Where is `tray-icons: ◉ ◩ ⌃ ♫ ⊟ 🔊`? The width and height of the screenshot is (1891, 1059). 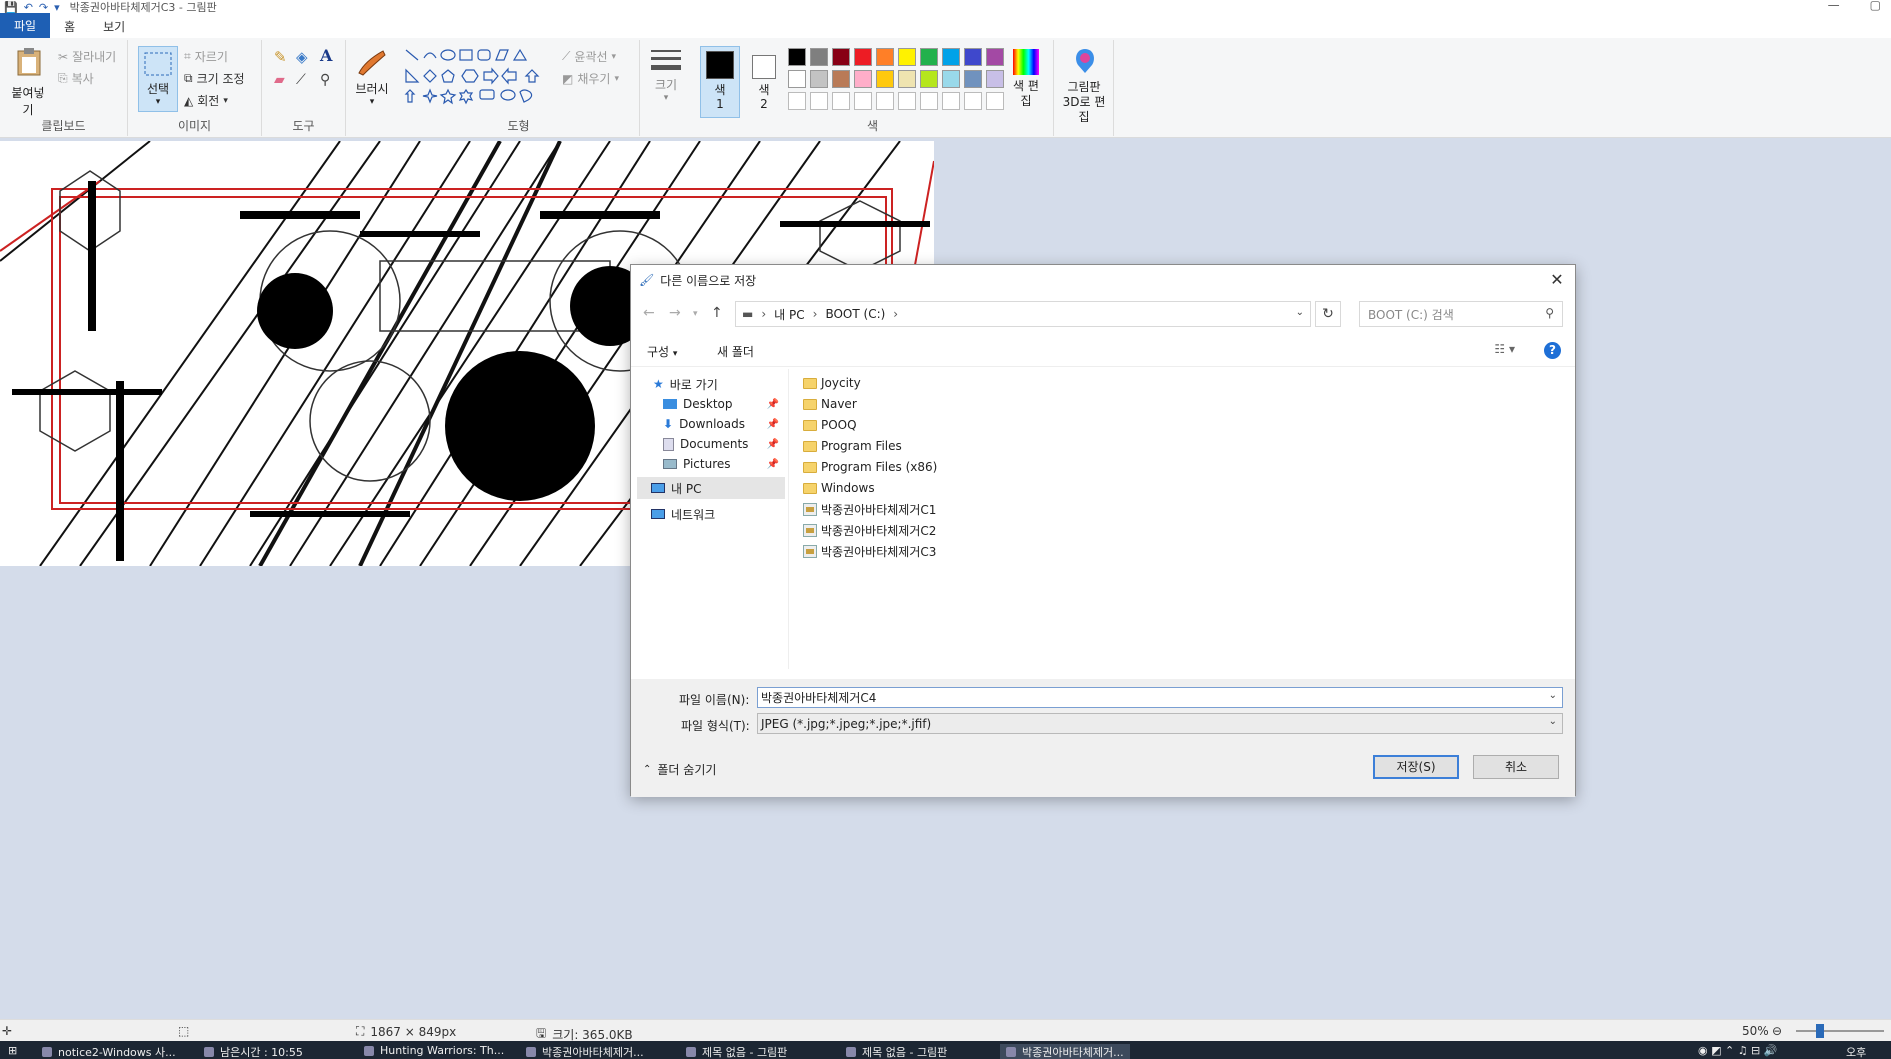 tray-icons: ◉ ◩ ⌃ ♫ ⊟ 🔊 is located at coordinates (1737, 1050).